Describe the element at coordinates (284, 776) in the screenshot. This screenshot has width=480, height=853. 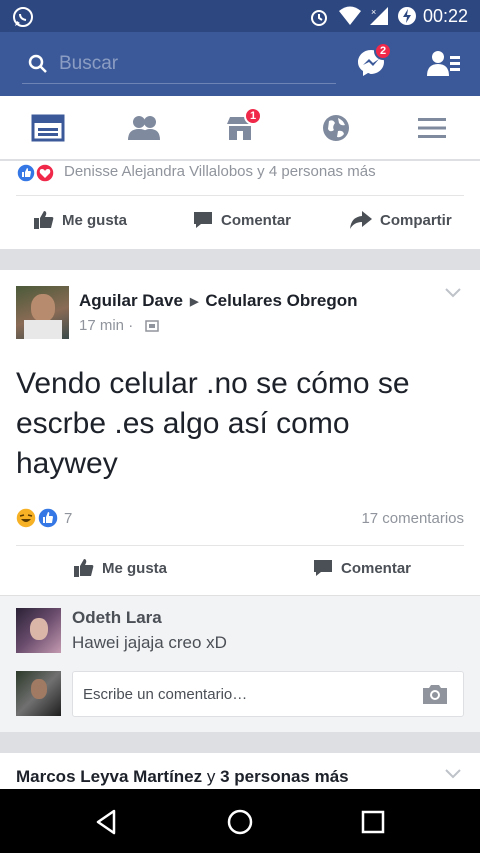
I see `next-post-others: 3 personas más` at that location.